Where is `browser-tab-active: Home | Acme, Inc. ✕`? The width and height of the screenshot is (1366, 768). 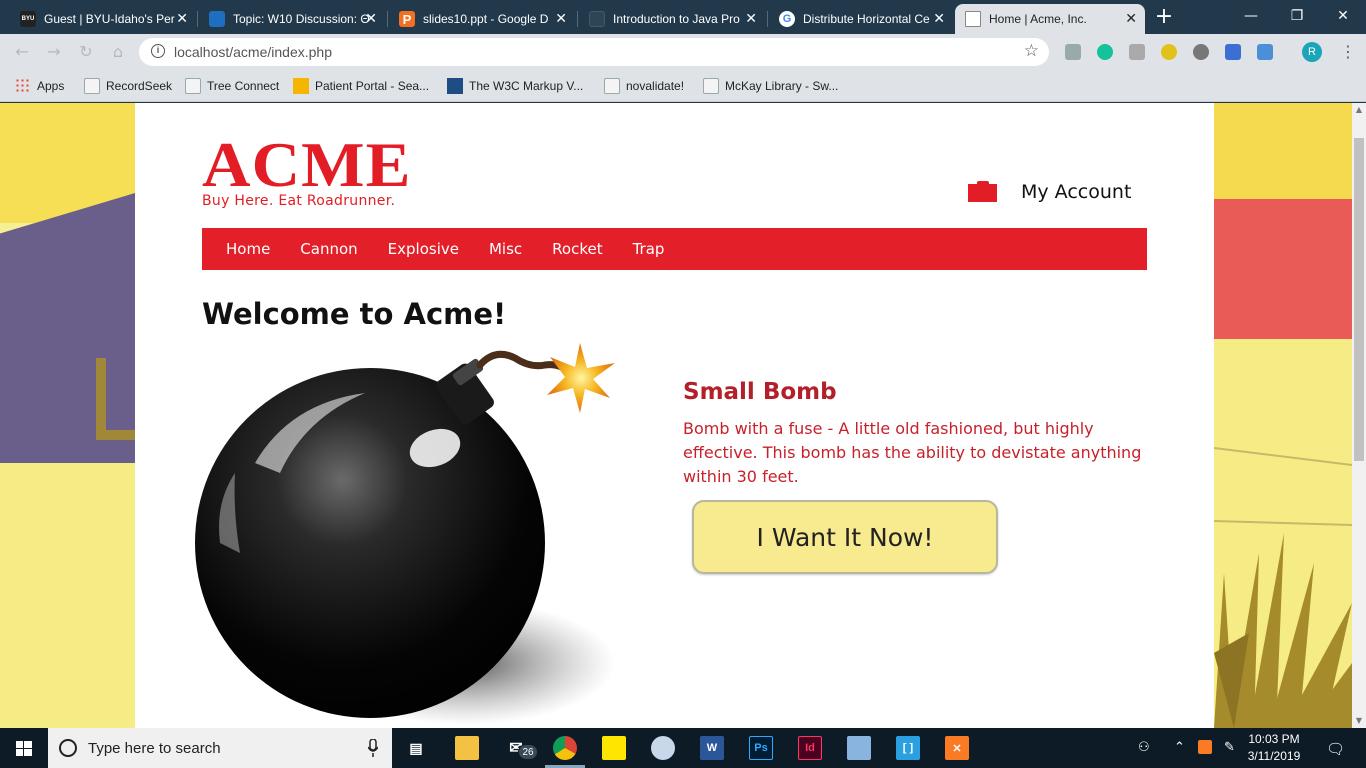 browser-tab-active: Home | Acme, Inc. ✕ is located at coordinates (1050, 19).